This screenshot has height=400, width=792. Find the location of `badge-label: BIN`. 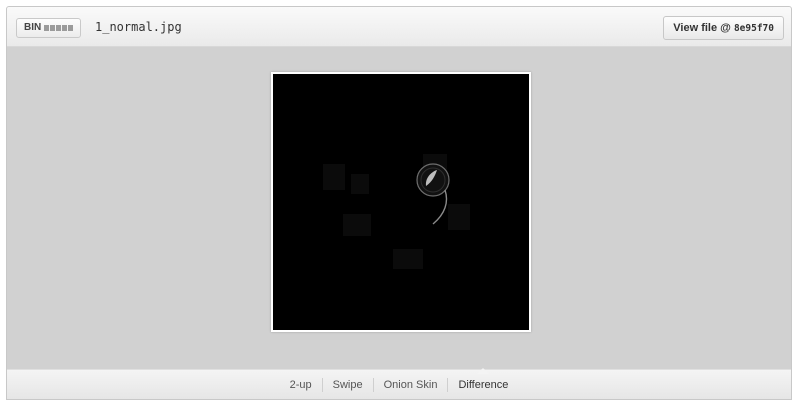

badge-label: BIN is located at coordinates (33, 27).